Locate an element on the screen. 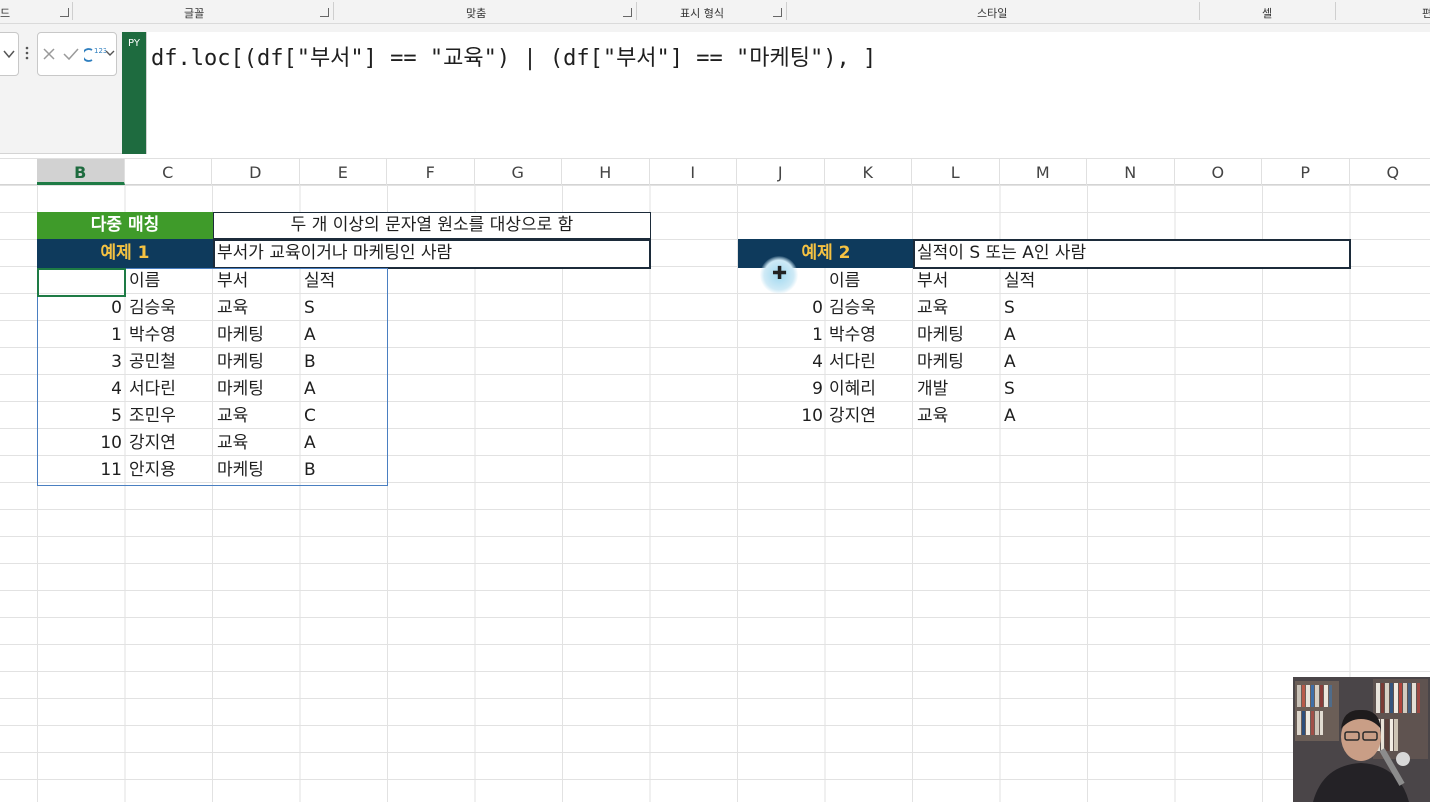  example1-row-index: 5 is located at coordinates (79, 416).